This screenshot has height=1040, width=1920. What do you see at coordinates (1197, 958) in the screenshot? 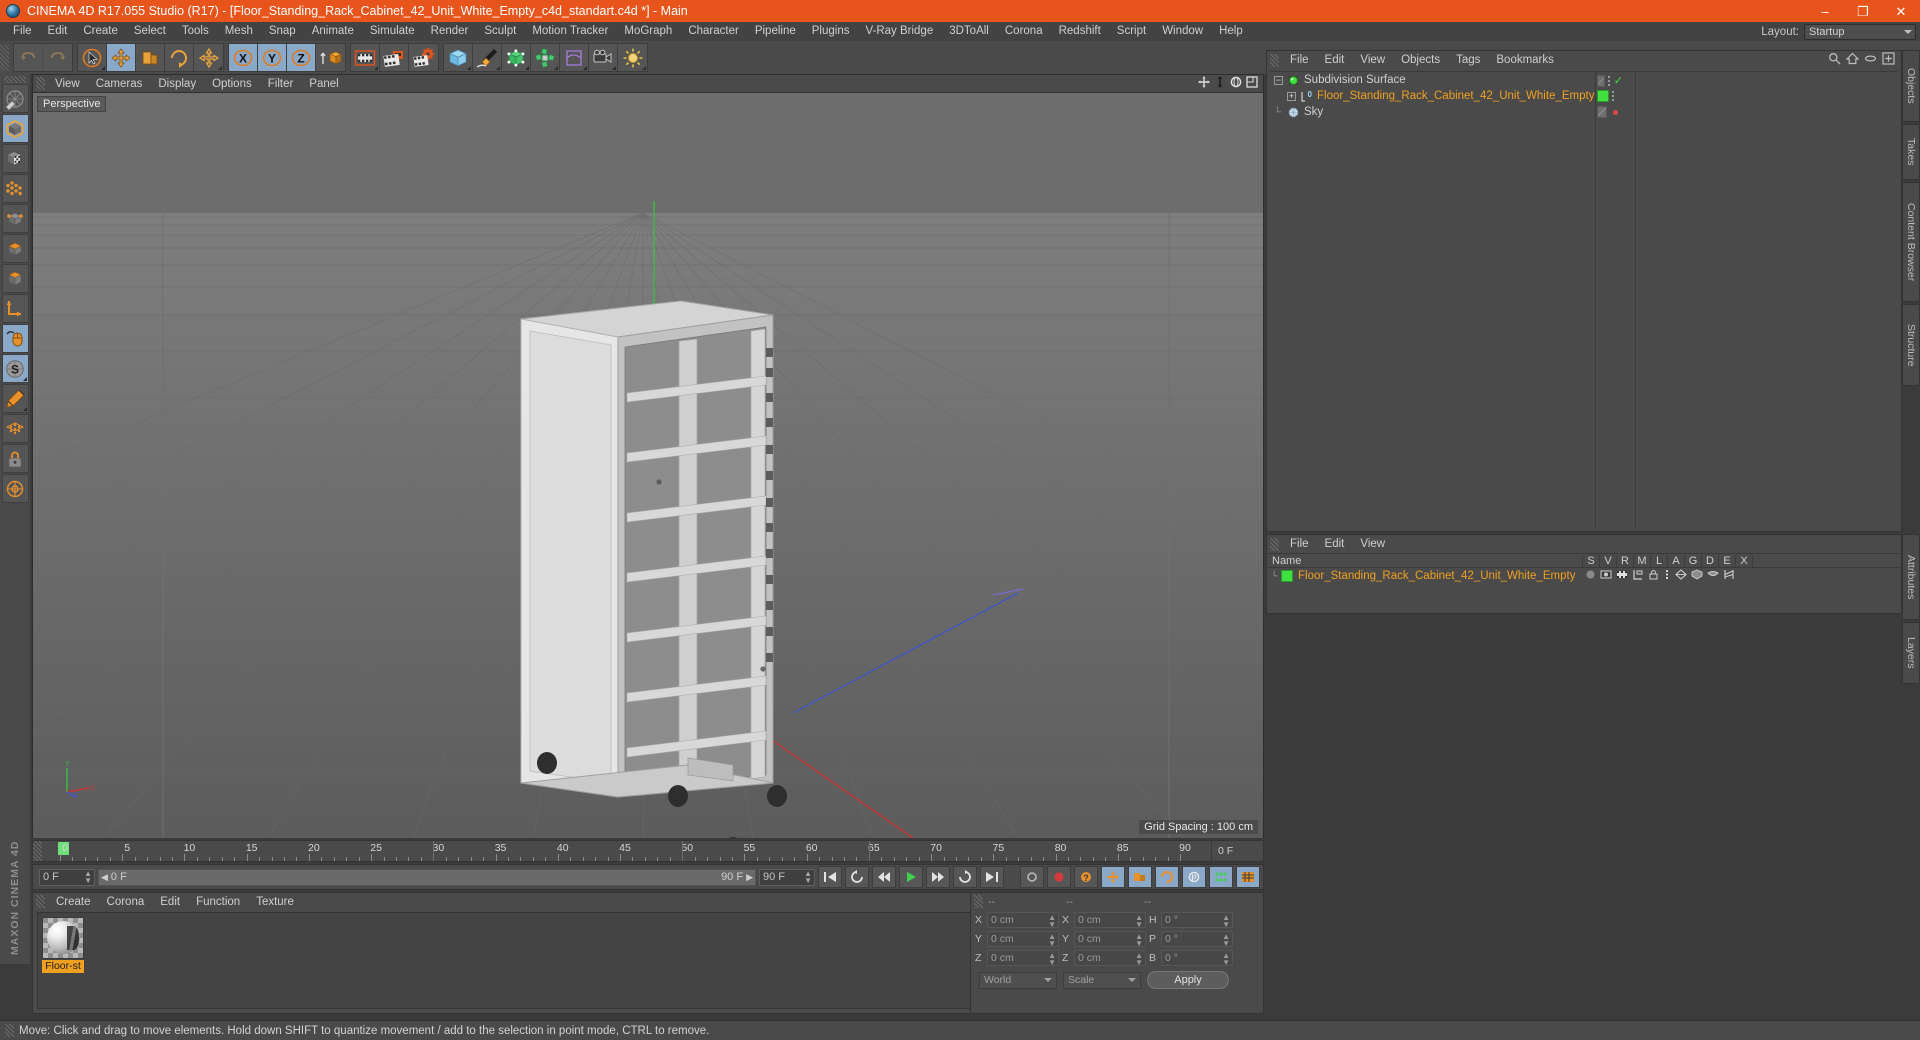
I see `rotation-b-field: 0 ° ▲ ▼` at bounding box center [1197, 958].